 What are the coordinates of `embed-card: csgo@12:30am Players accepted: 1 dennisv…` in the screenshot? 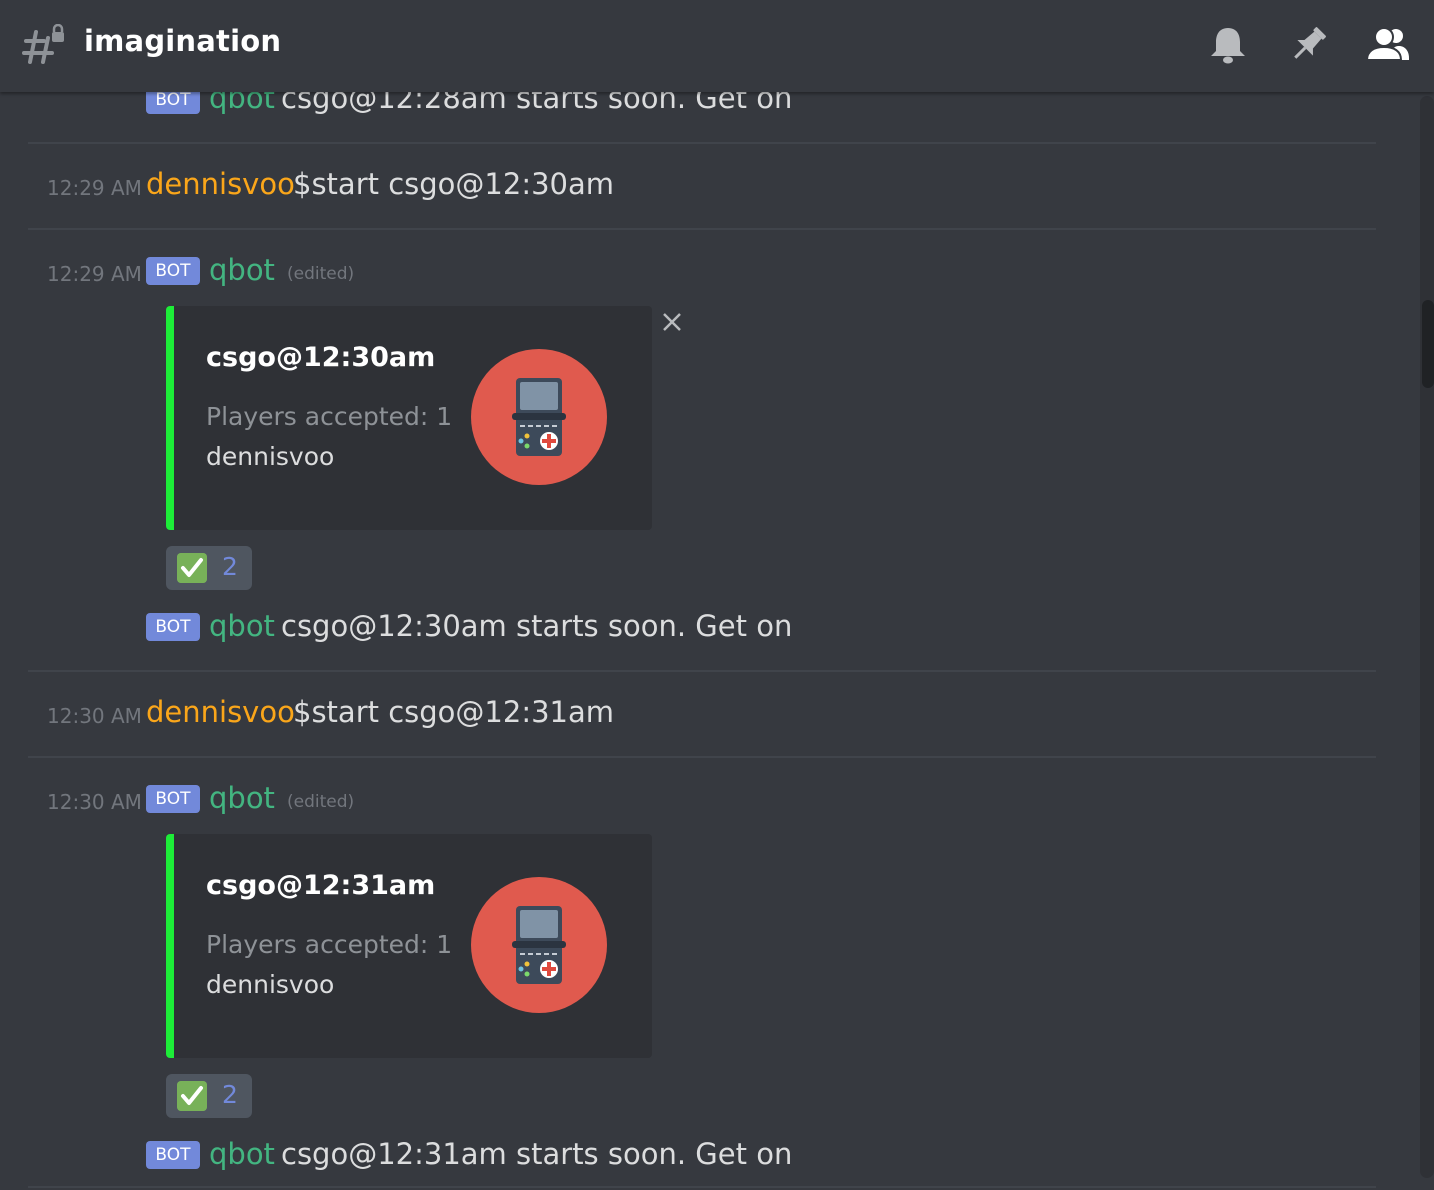 It's located at (409, 418).